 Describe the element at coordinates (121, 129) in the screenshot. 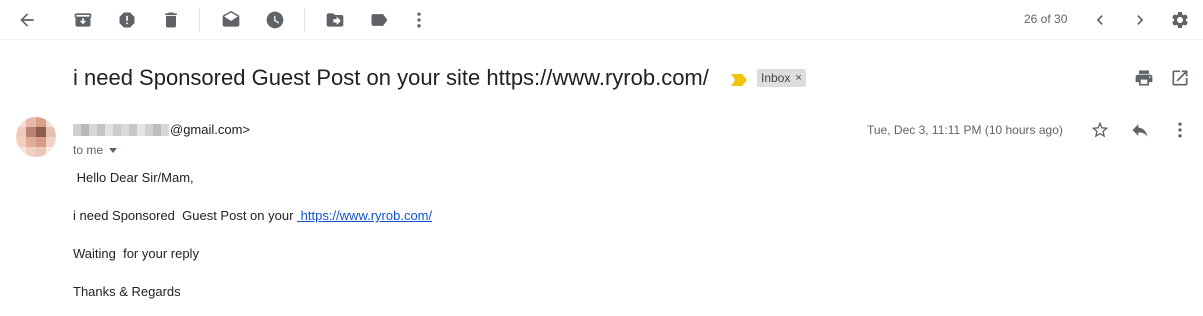

I see `redacted-sender-name` at that location.